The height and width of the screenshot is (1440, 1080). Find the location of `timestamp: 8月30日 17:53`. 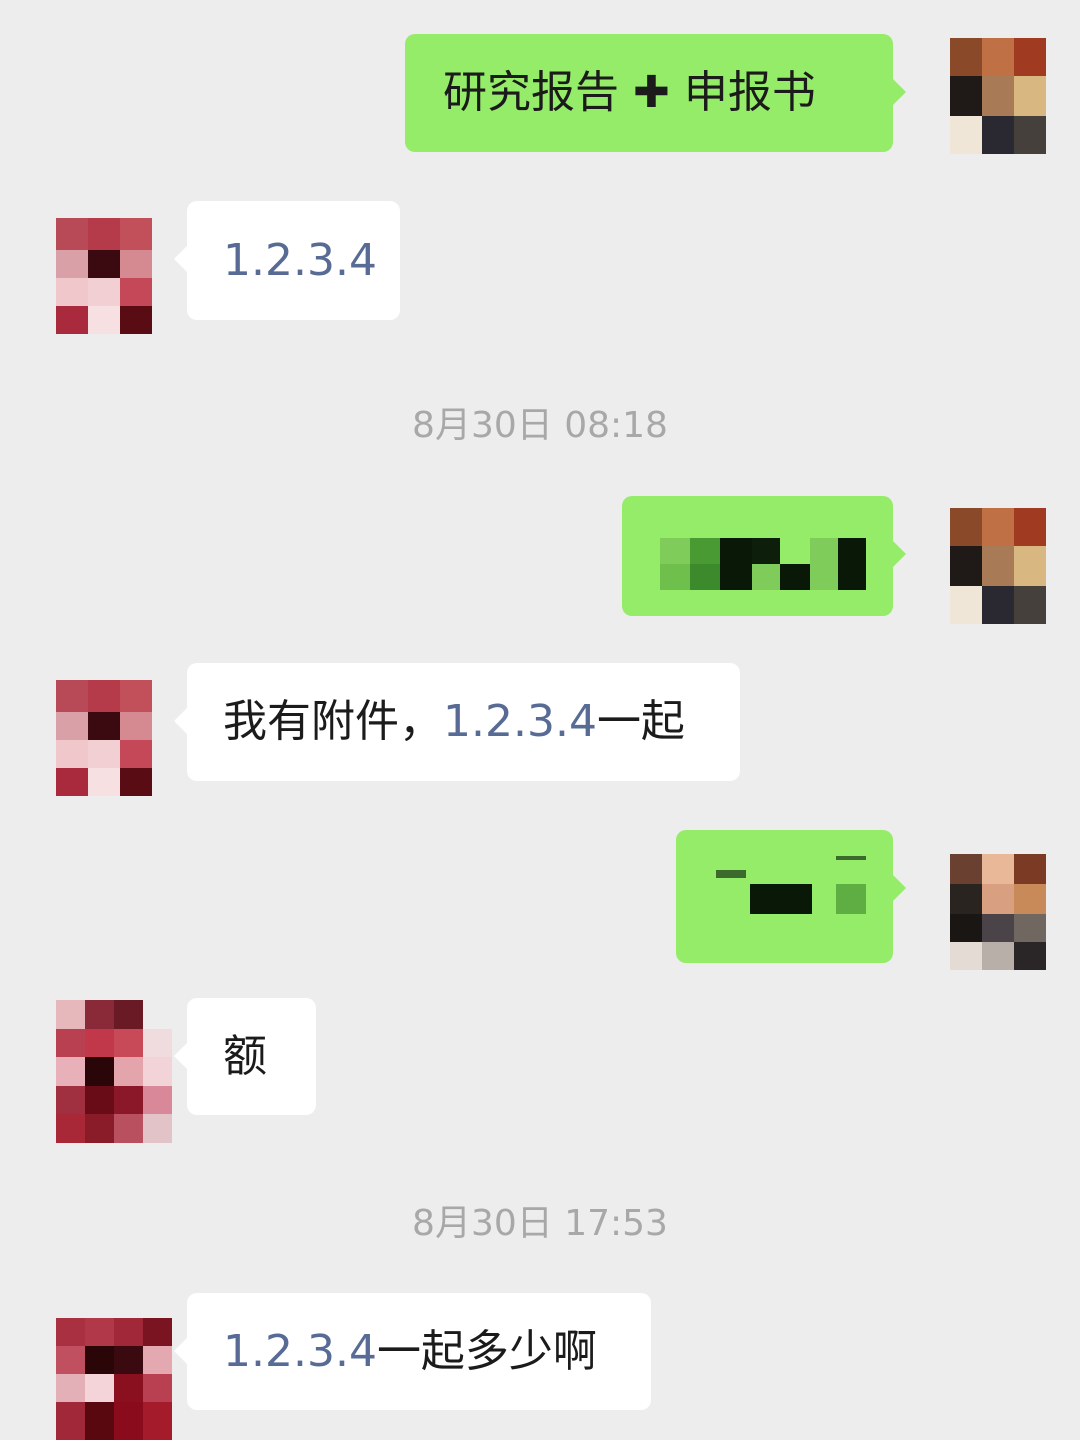

timestamp: 8月30日 17:53 is located at coordinates (540, 1223).